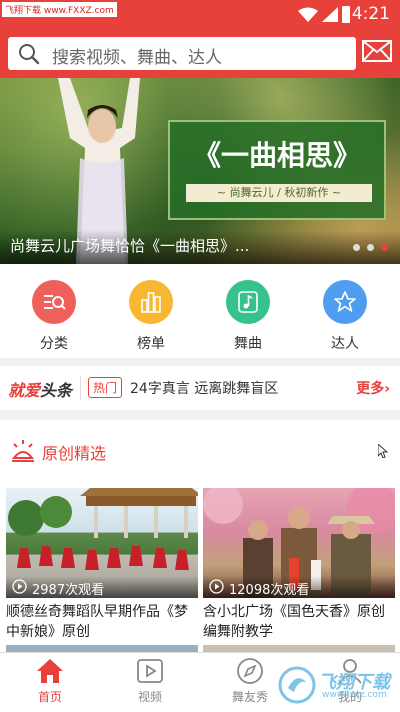 The width and height of the screenshot is (400, 712). What do you see at coordinates (200, 311) in the screenshot?
I see `category-grid: 分类 榜单 舞曲 达人` at bounding box center [200, 311].